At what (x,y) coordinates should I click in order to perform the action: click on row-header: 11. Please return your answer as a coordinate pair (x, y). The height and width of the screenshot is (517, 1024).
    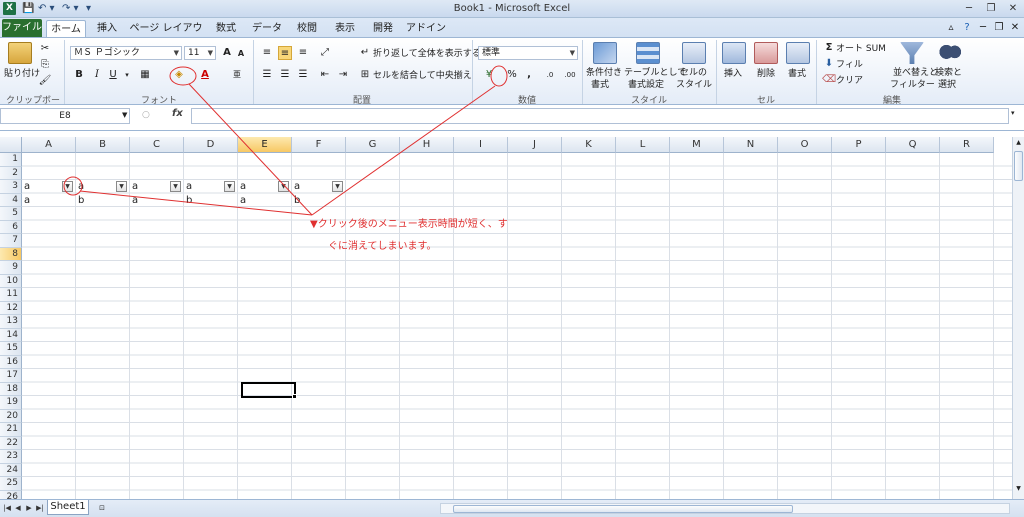
    Looking at the image, I should click on (11, 295).